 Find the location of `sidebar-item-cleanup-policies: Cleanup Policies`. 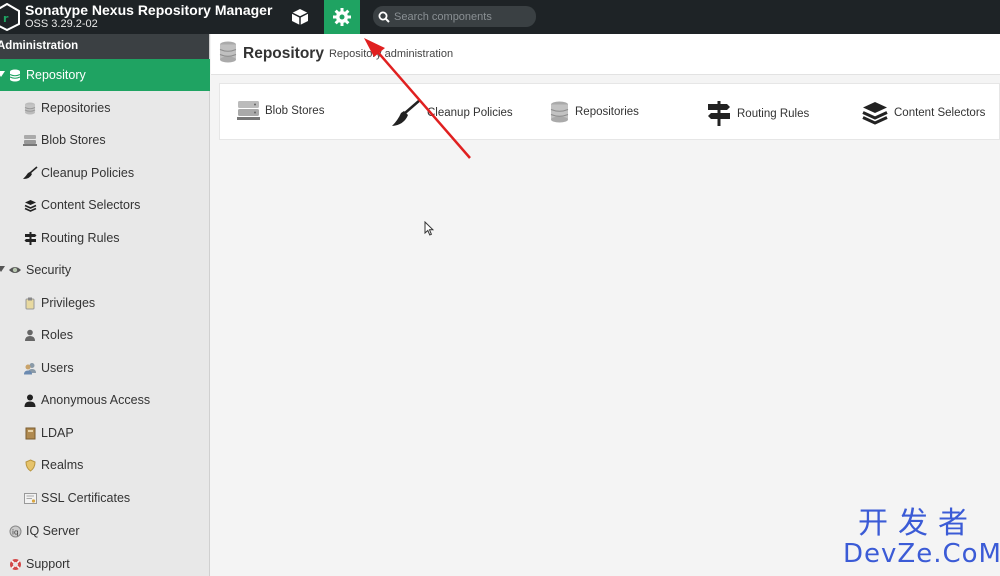

sidebar-item-cleanup-policies: Cleanup Policies is located at coordinates (105, 173).